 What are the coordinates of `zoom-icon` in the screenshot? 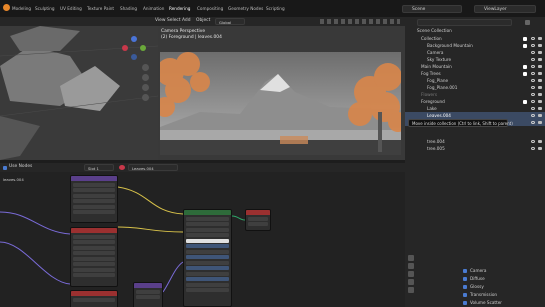 It's located at (145, 67).